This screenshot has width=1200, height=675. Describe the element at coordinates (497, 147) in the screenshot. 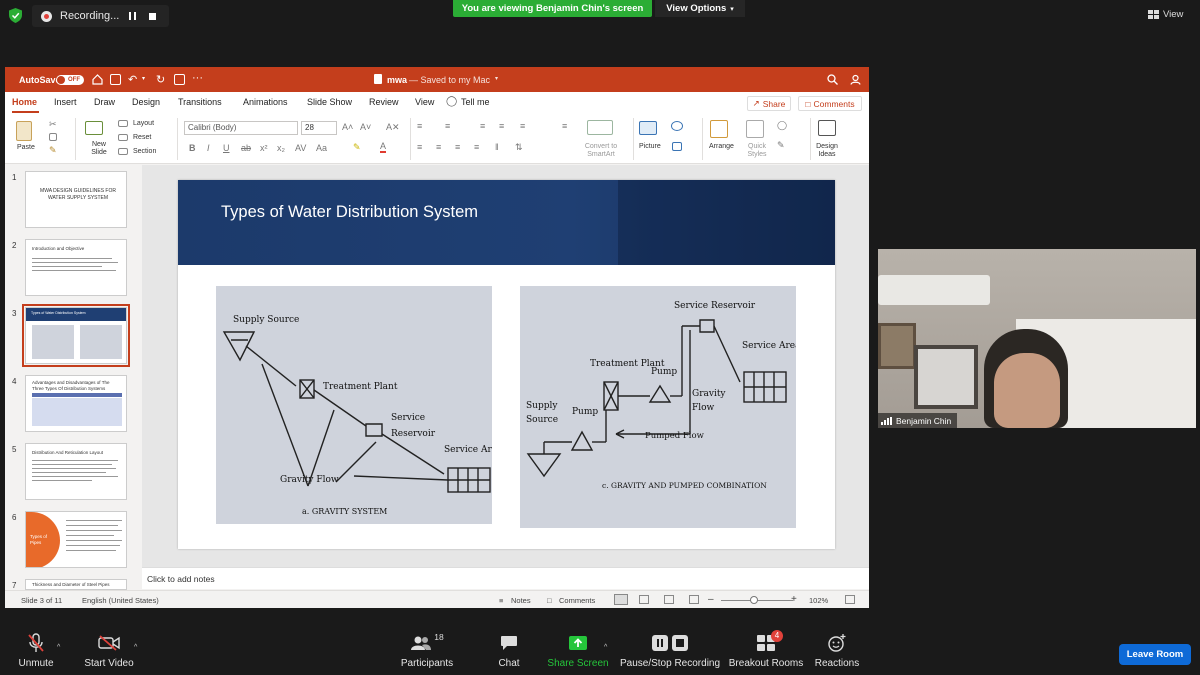

I see `columns-icon: ‖` at that location.